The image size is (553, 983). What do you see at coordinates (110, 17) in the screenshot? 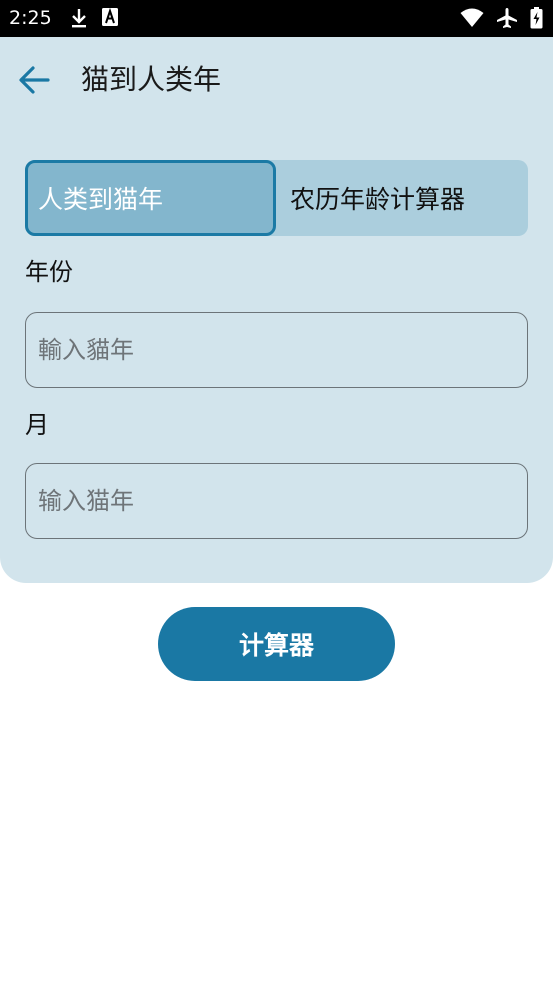
I see `a-box-icon` at bounding box center [110, 17].